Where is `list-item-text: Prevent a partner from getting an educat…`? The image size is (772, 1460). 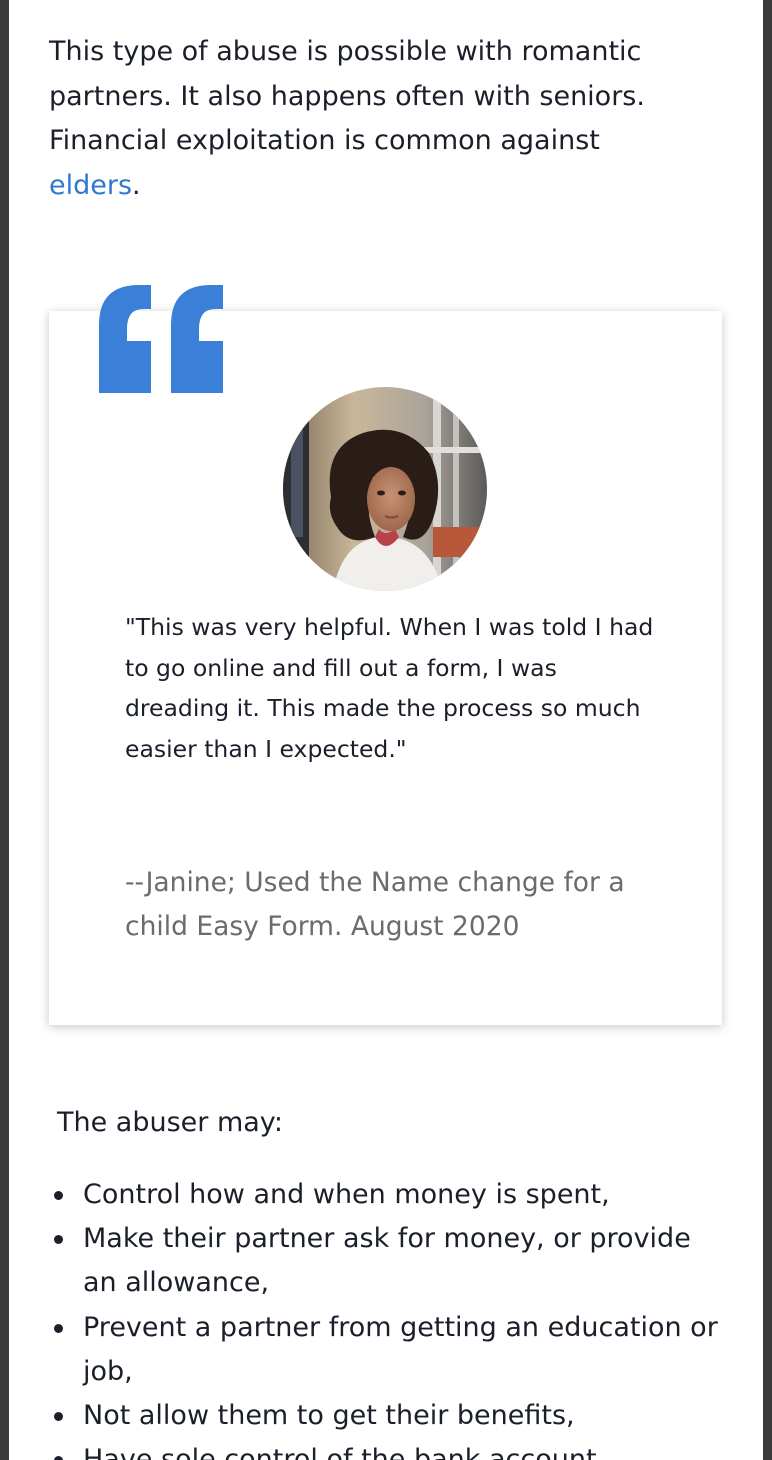
list-item-text: Prevent a partner from getting an educat… is located at coordinates (400, 1349).